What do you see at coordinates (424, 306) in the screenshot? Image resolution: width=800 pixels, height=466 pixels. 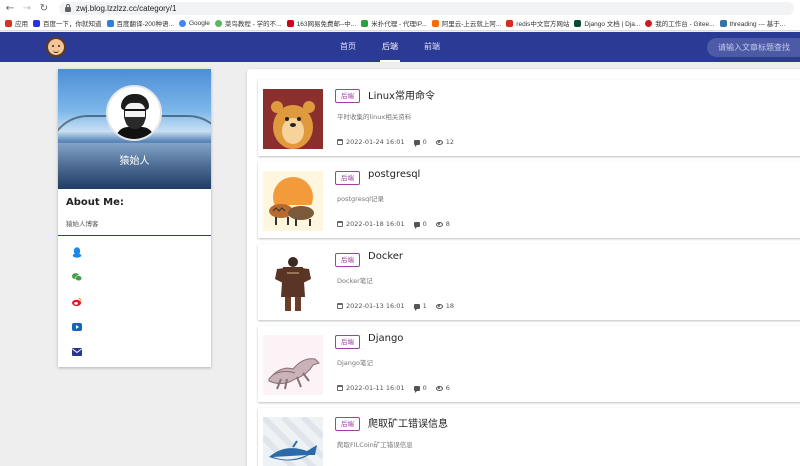 I see `article-comments: 1` at bounding box center [424, 306].